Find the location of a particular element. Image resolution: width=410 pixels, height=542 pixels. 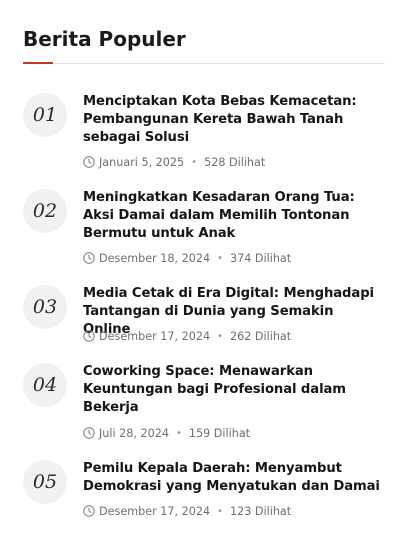

post-views: 528 Dilihat is located at coordinates (235, 162).